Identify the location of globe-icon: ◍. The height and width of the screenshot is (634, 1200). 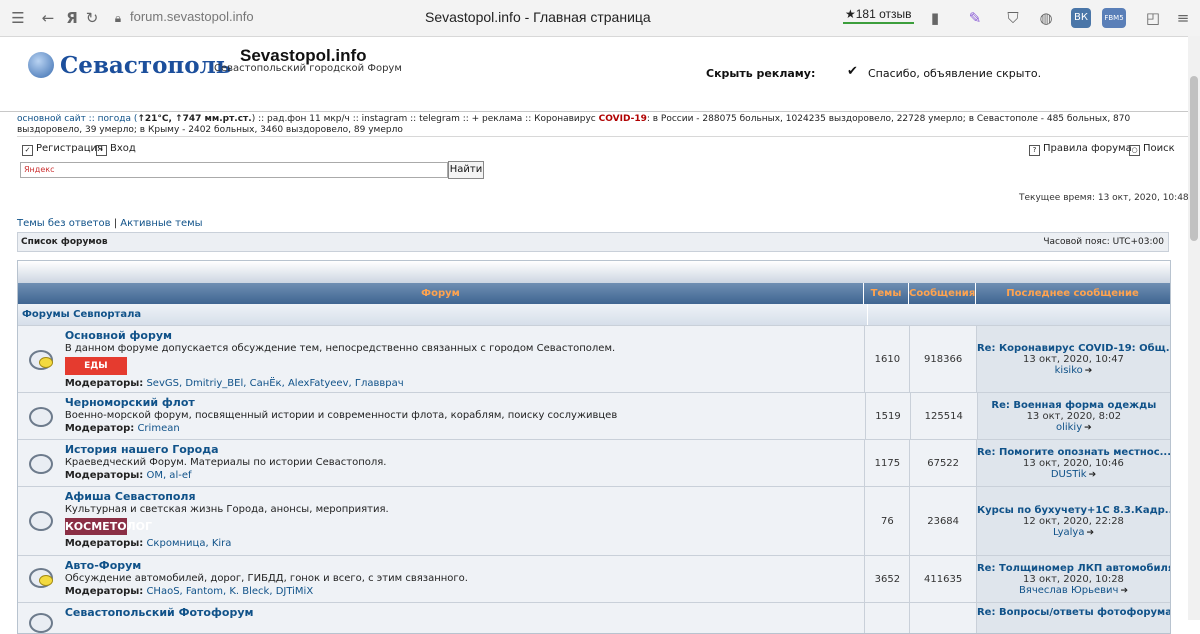
(1046, 18).